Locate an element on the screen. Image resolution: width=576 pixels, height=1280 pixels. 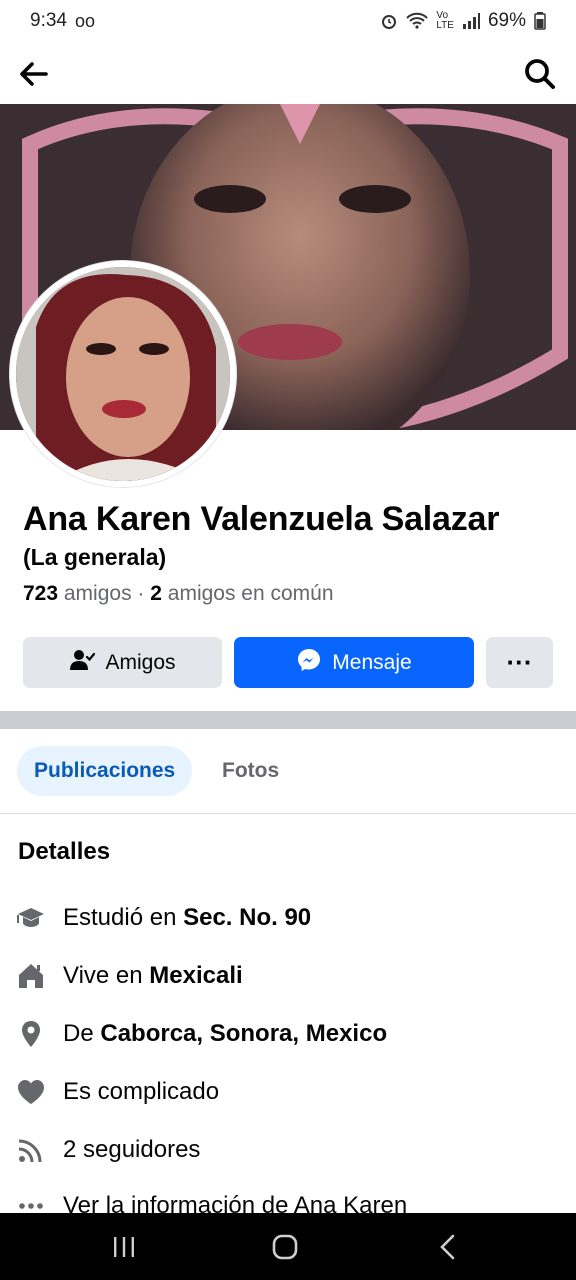
battery-icon is located at coordinates (540, 21).